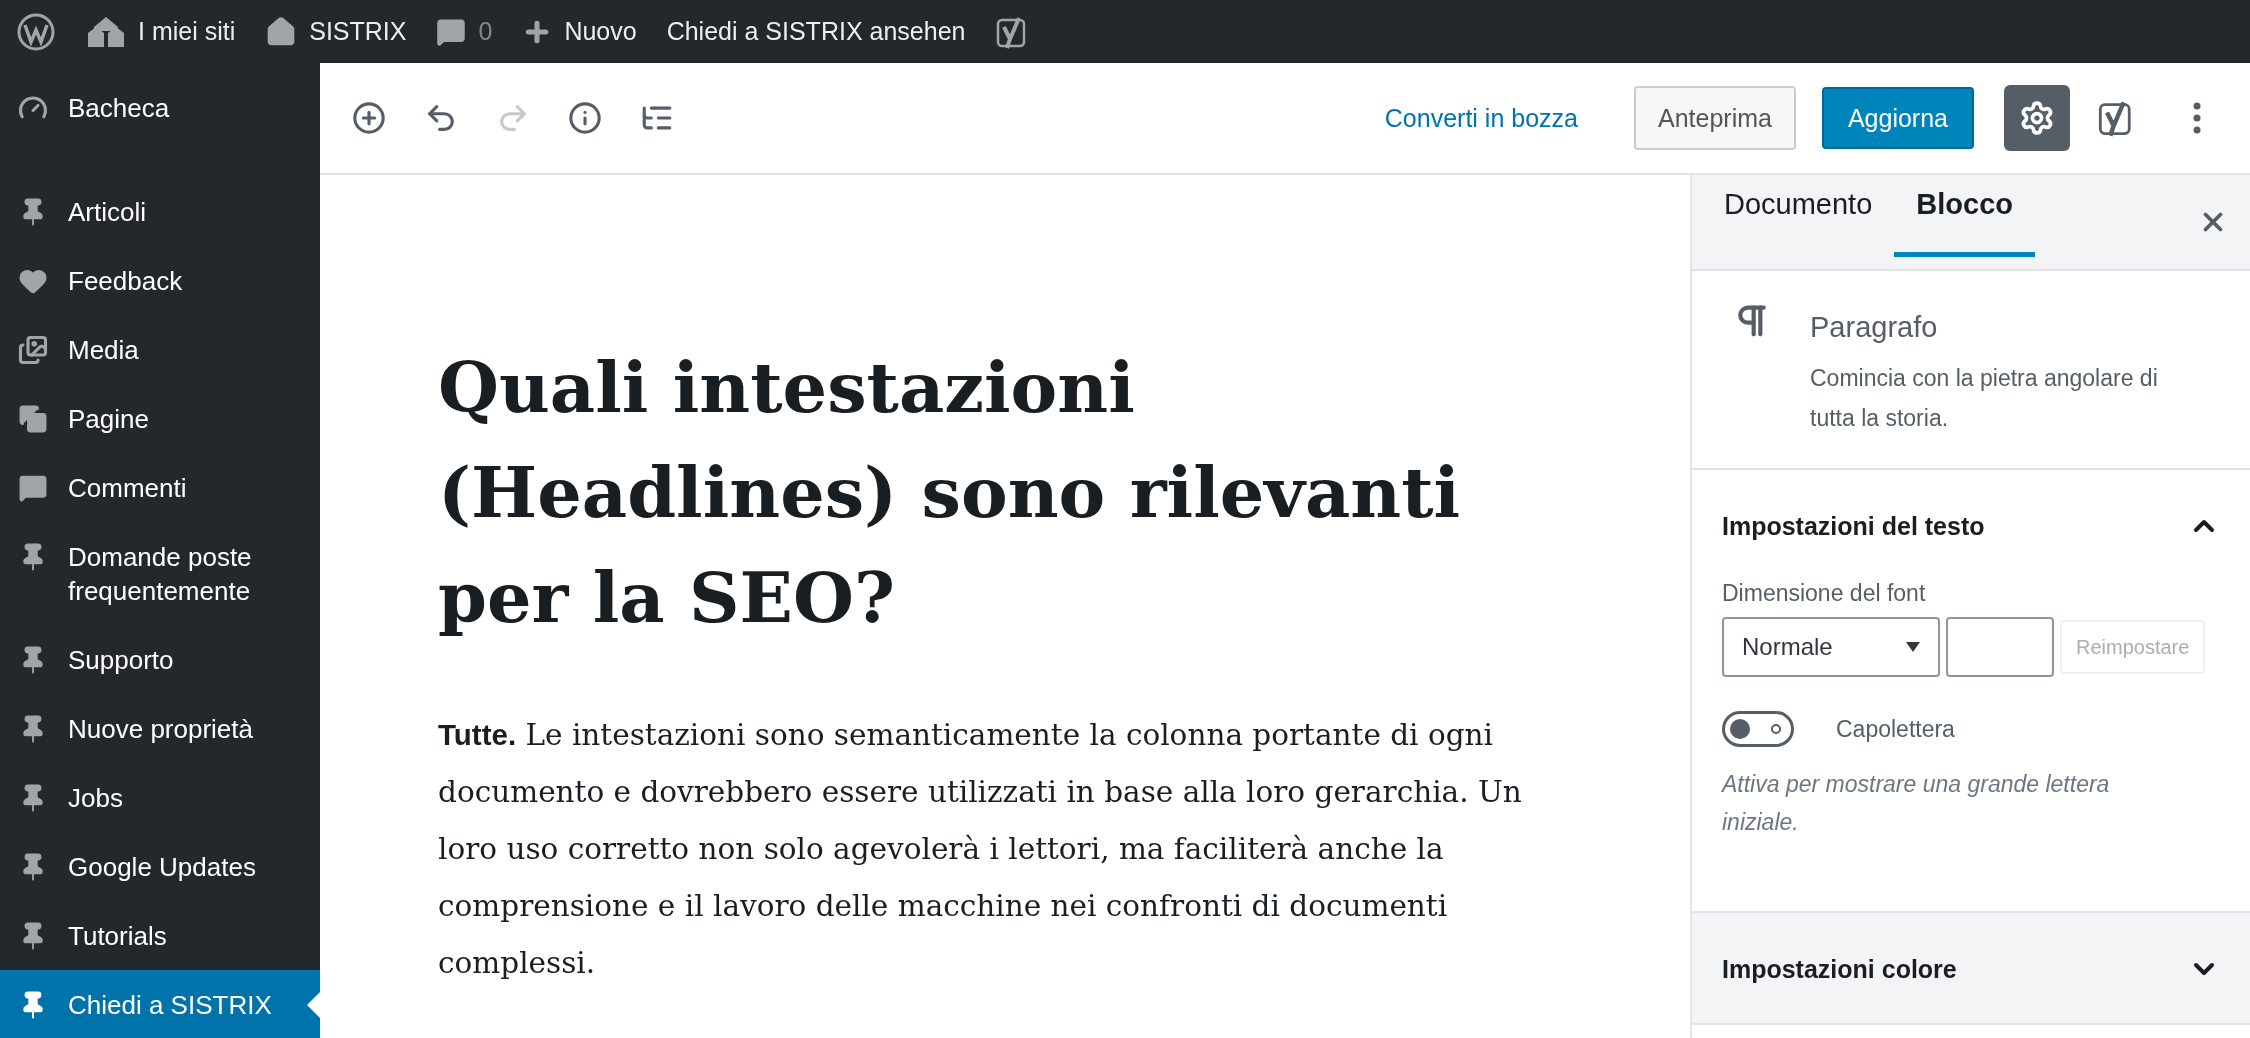 This screenshot has height=1038, width=2250. Describe the element at coordinates (160, 728) in the screenshot. I see `sidebar-item: Nuove proprietà` at that location.